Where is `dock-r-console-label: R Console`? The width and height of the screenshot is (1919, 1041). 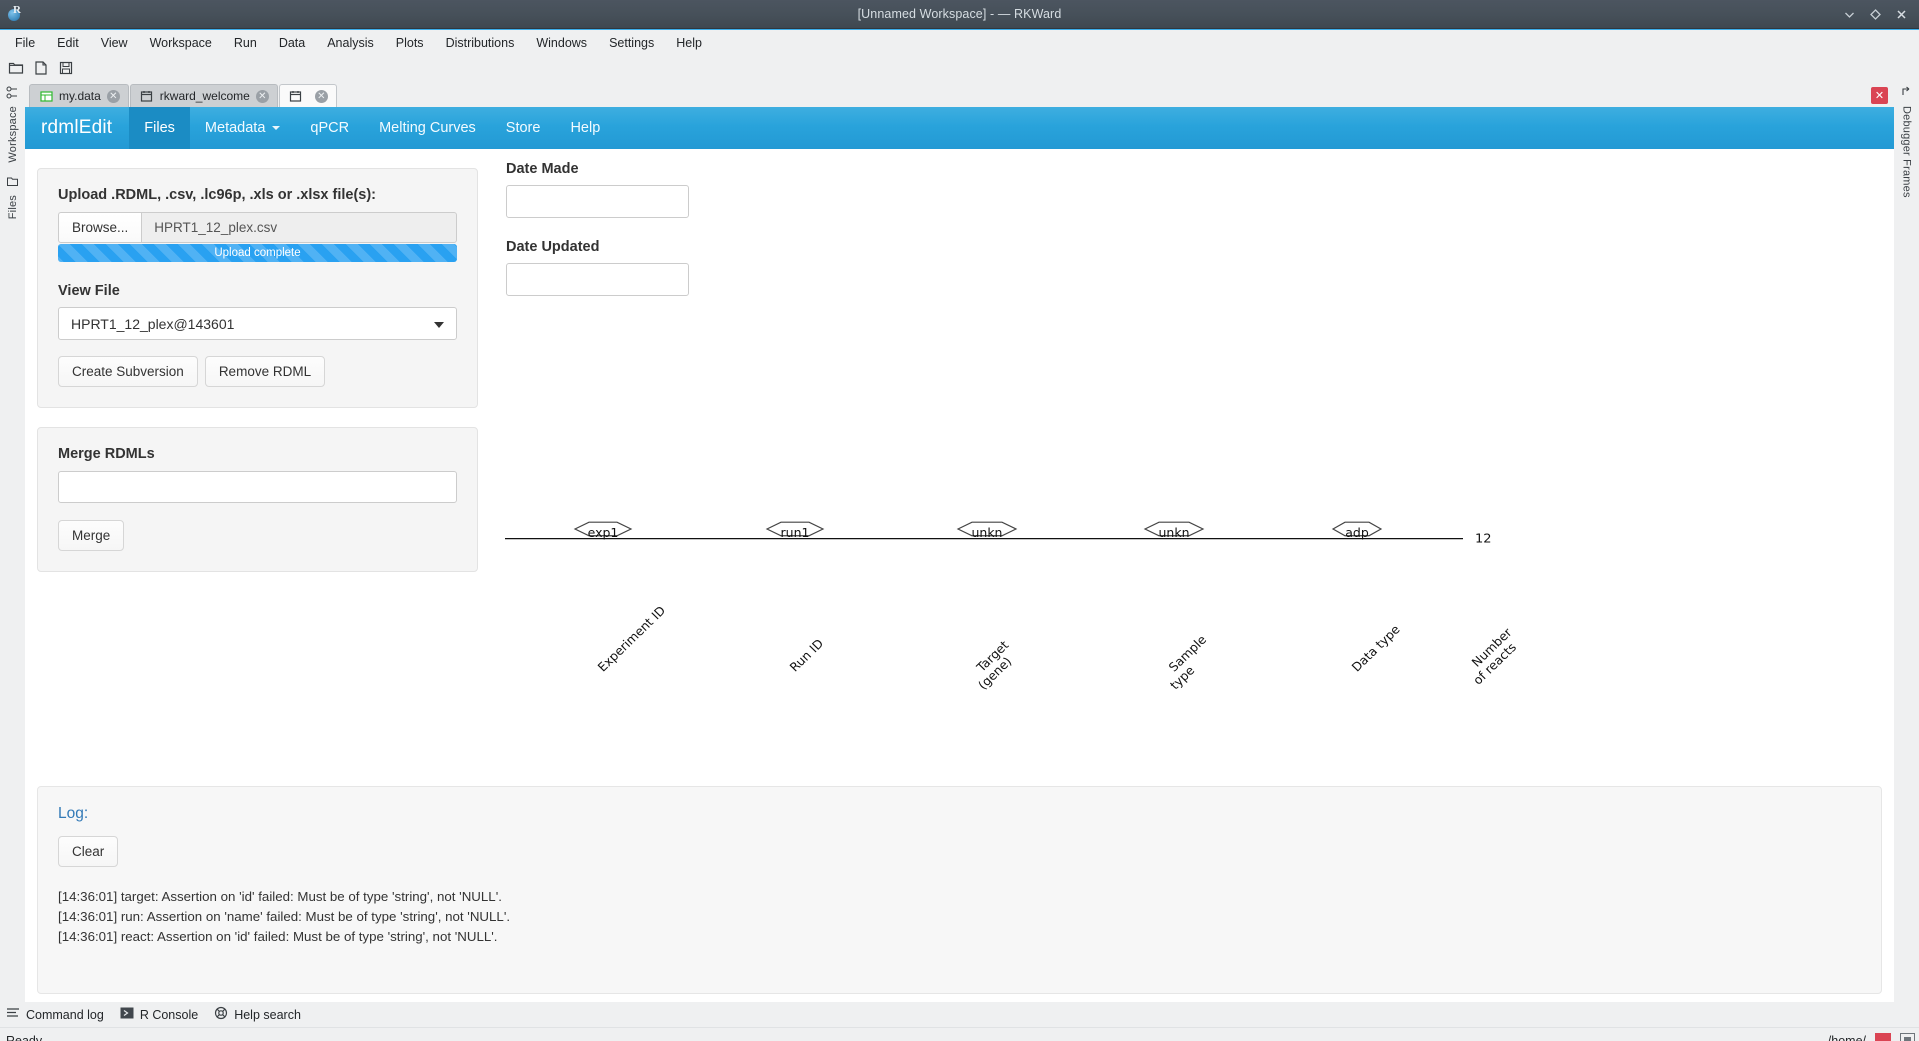
dock-r-console-label: R Console is located at coordinates (169, 1014).